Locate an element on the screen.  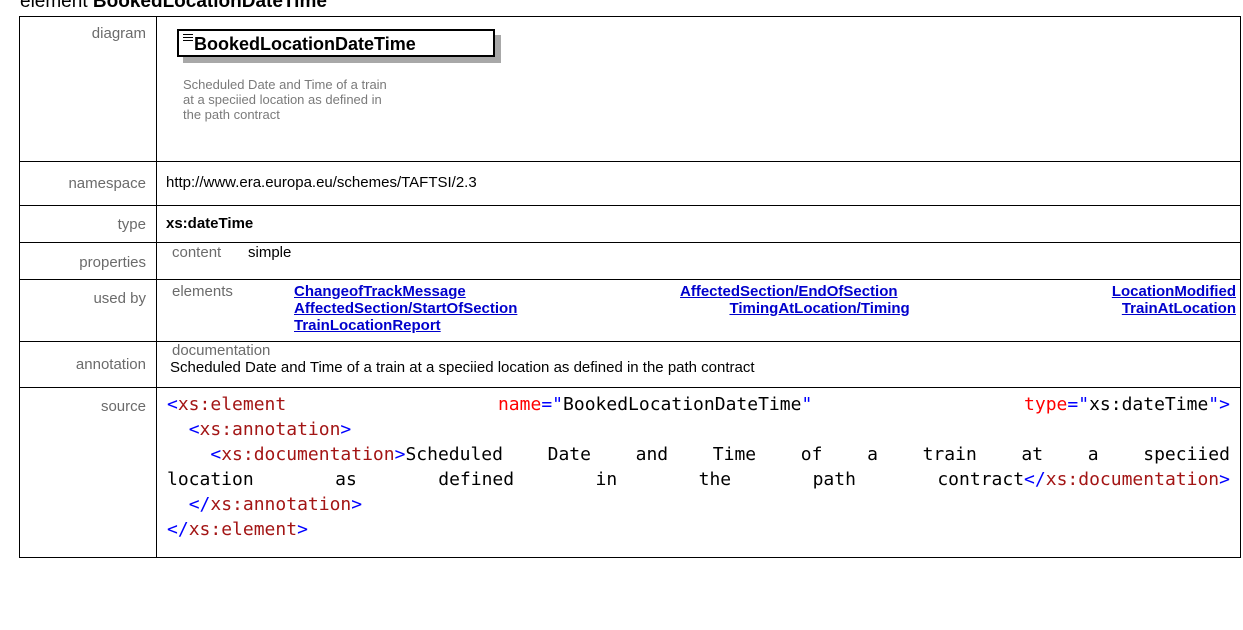
link-locationmodified: LocationModified is located at coordinates (1174, 291).